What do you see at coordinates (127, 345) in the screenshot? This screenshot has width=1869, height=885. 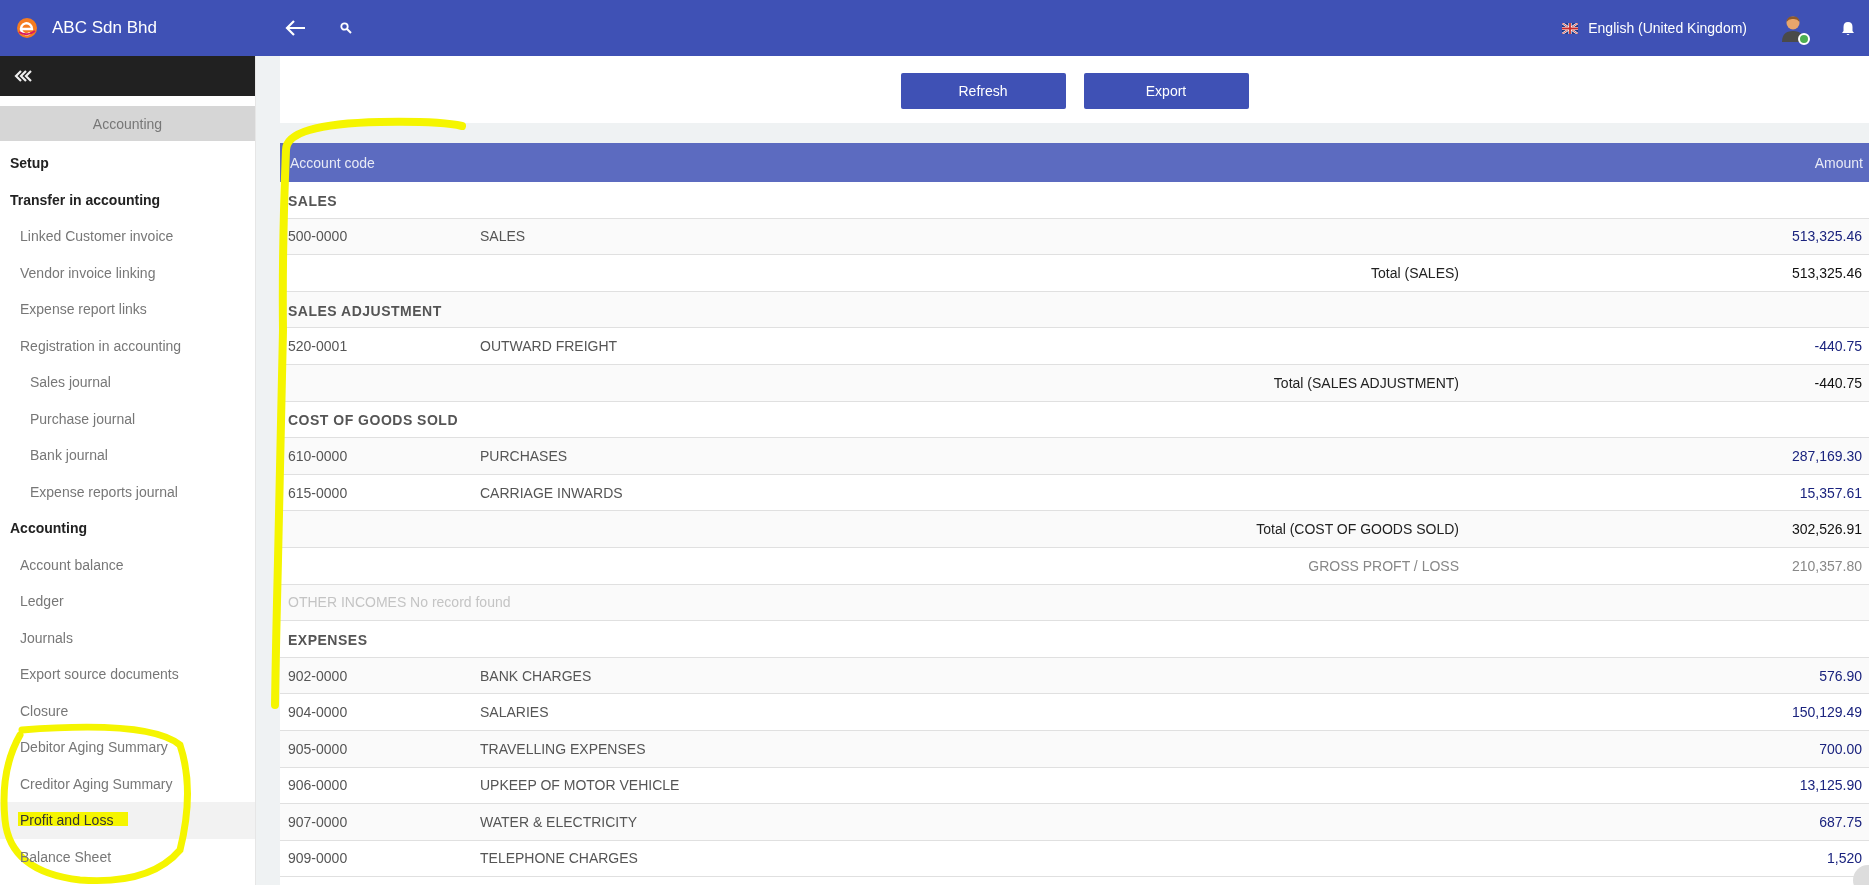 I see `sidebar-item: Registration in accounting` at bounding box center [127, 345].